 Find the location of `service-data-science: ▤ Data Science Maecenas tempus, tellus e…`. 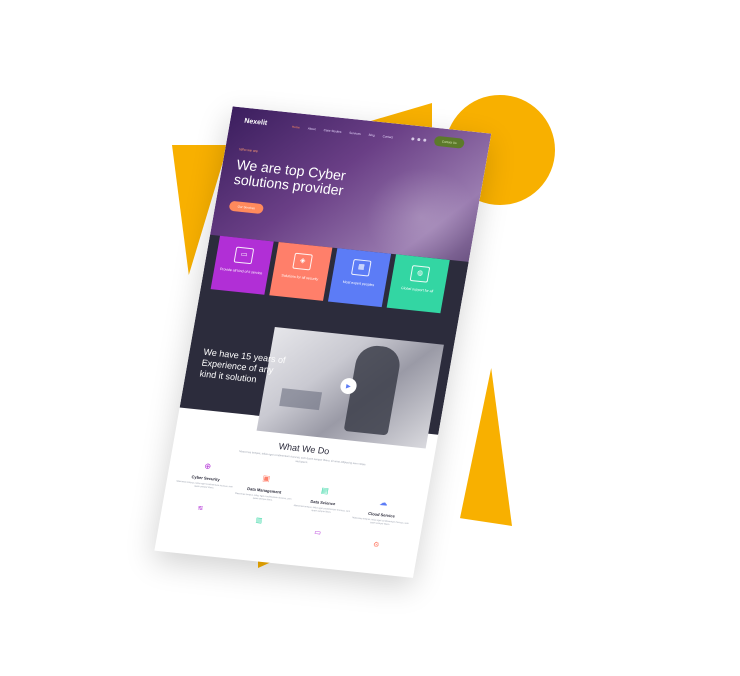

service-data-science: ▤ Data Science Maecenas tempus, tellus e… is located at coordinates (323, 500).